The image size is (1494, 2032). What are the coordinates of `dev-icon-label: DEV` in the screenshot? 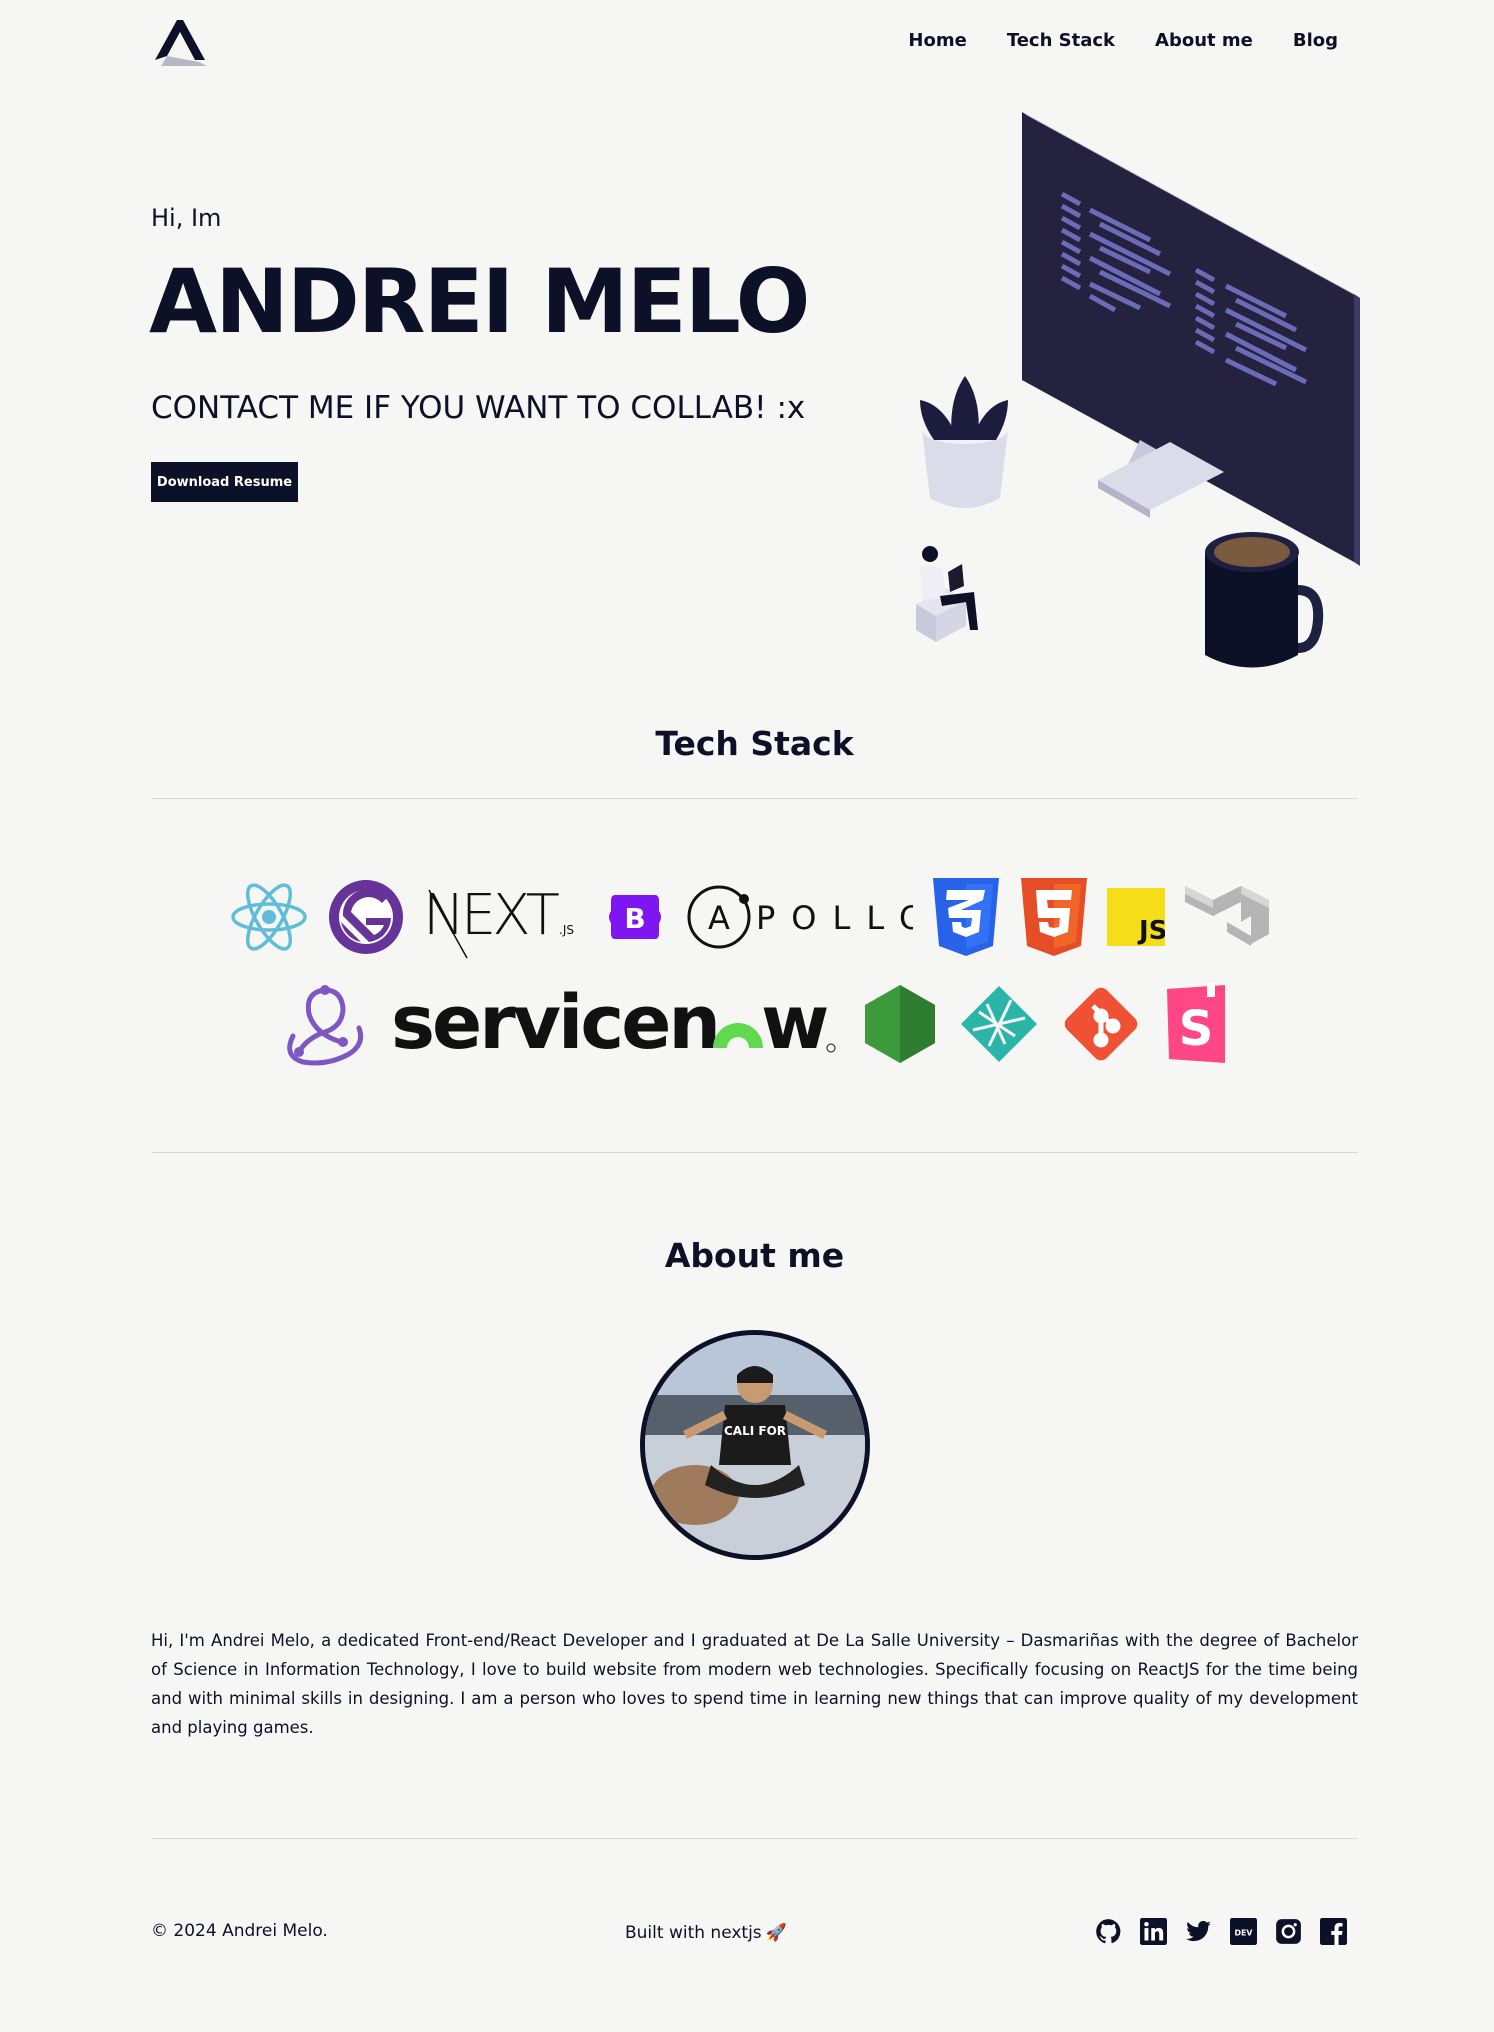 It's located at (1244, 1932).